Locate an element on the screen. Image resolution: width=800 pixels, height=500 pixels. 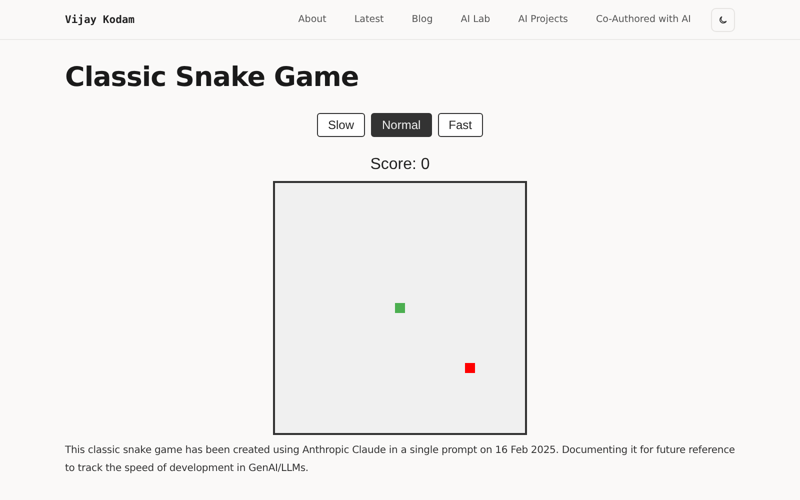
nav-link: Blog is located at coordinates (422, 19).